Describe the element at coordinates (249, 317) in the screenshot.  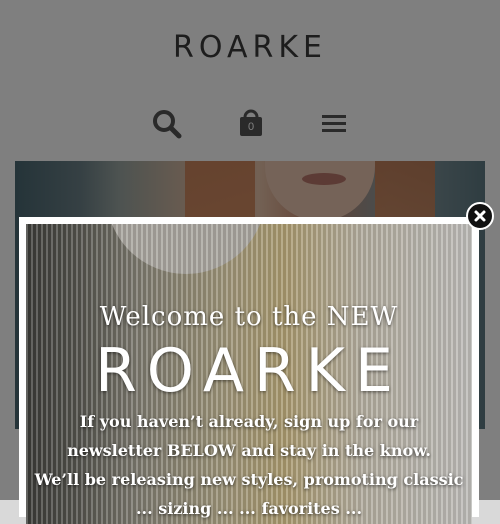
I see `popup-title: Welcome to the NEW` at that location.